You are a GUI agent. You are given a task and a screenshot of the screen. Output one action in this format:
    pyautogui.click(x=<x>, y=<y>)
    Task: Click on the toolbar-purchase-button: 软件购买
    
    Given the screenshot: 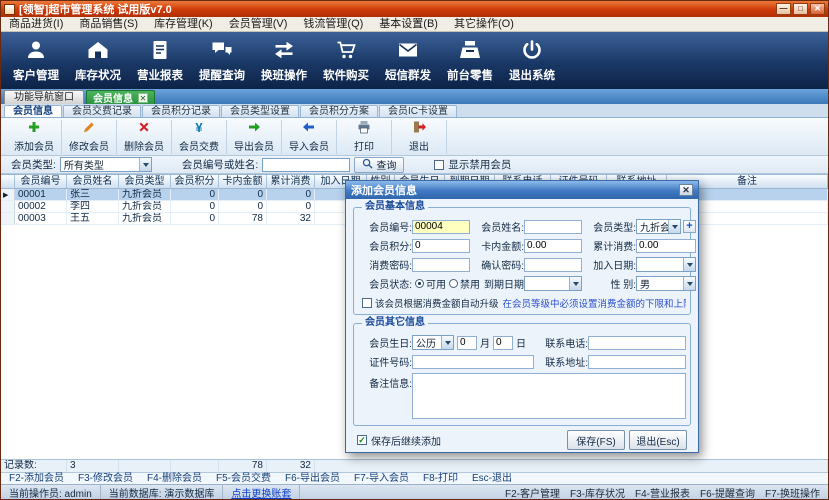 What is the action you would take?
    pyautogui.click(x=346, y=61)
    